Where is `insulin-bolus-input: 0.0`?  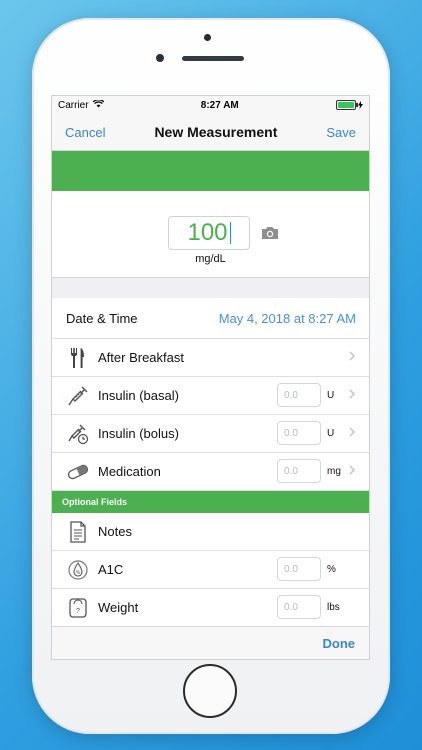
insulin-bolus-input: 0.0 is located at coordinates (299, 433).